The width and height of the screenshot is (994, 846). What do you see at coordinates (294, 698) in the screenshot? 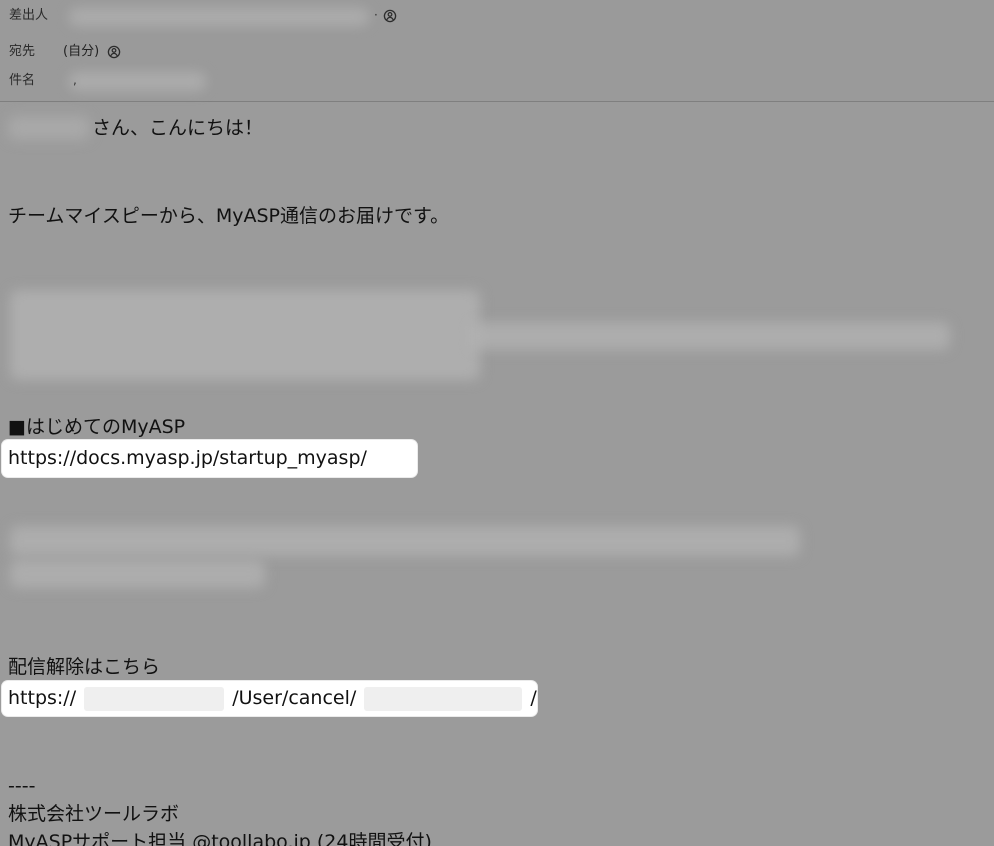
I see `unsubscribe-middle: /User/cancel/` at bounding box center [294, 698].